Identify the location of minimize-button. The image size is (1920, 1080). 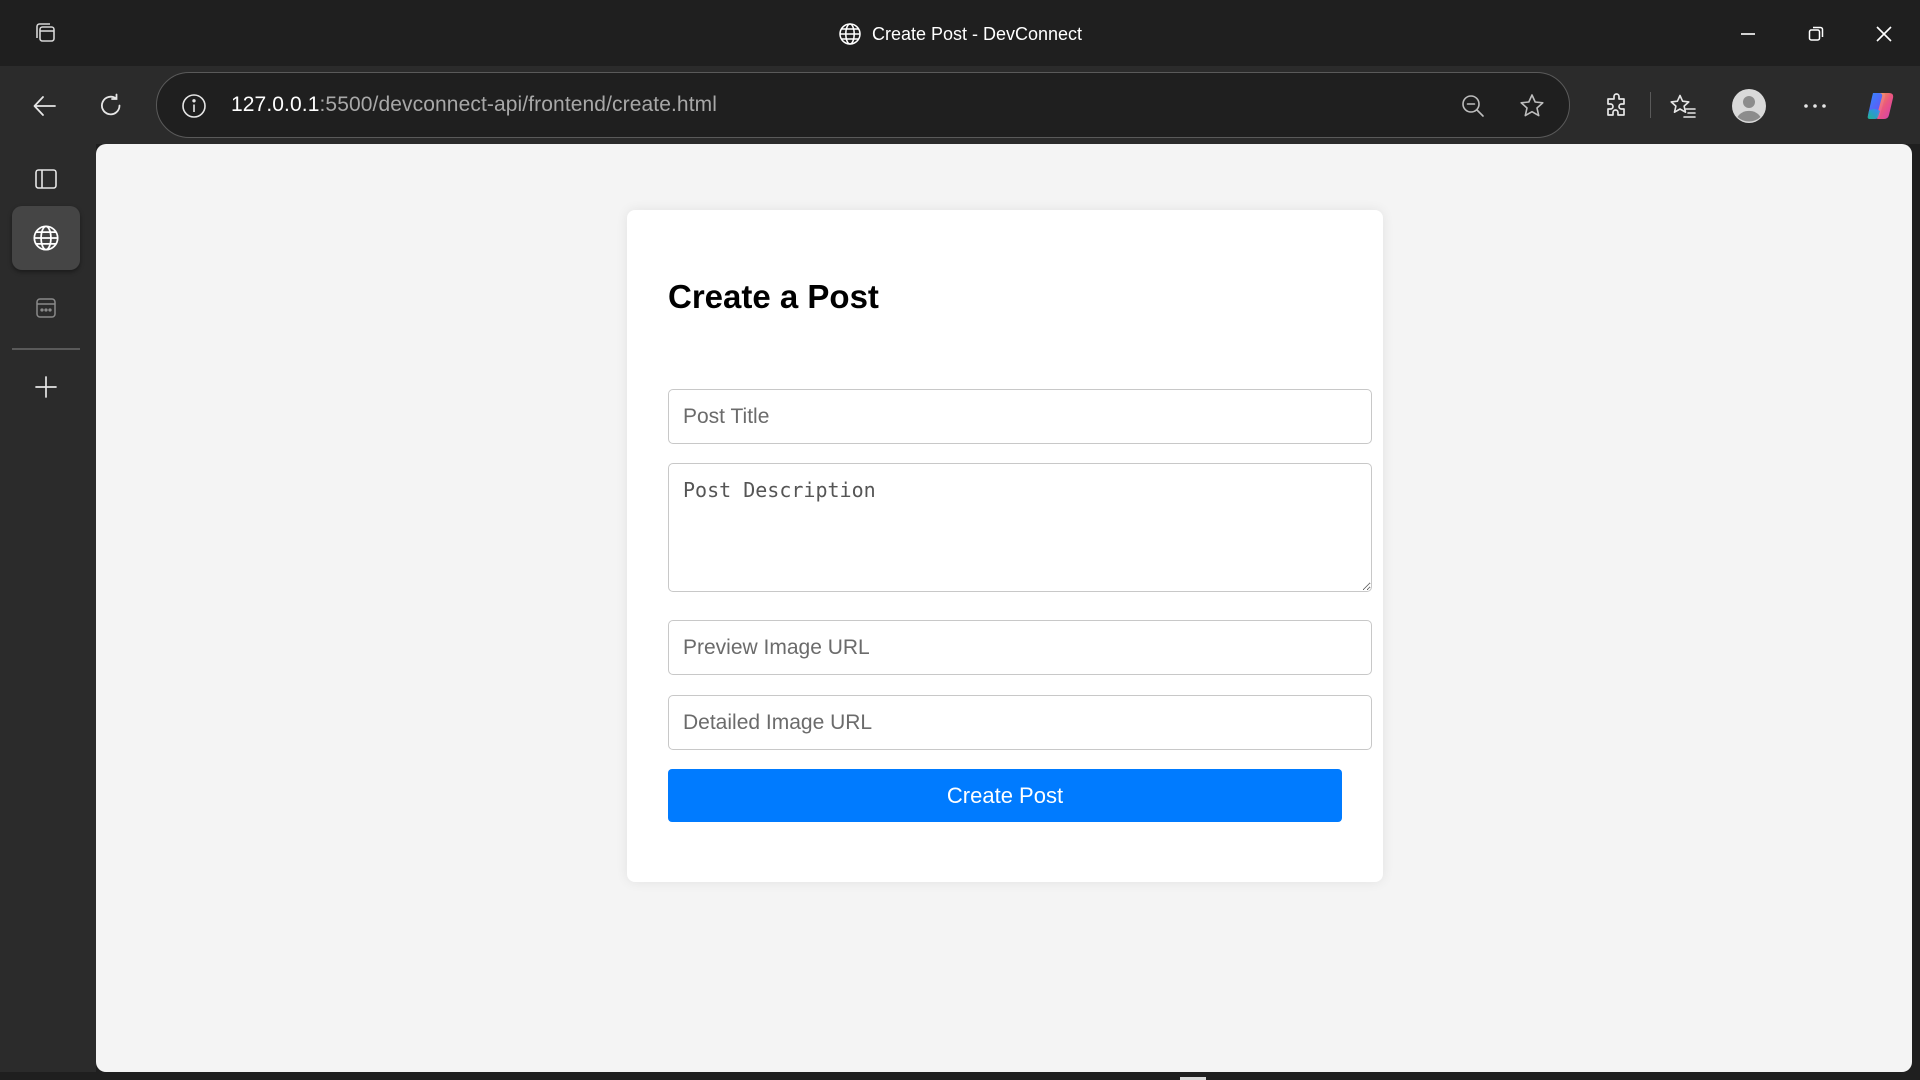
(1748, 34).